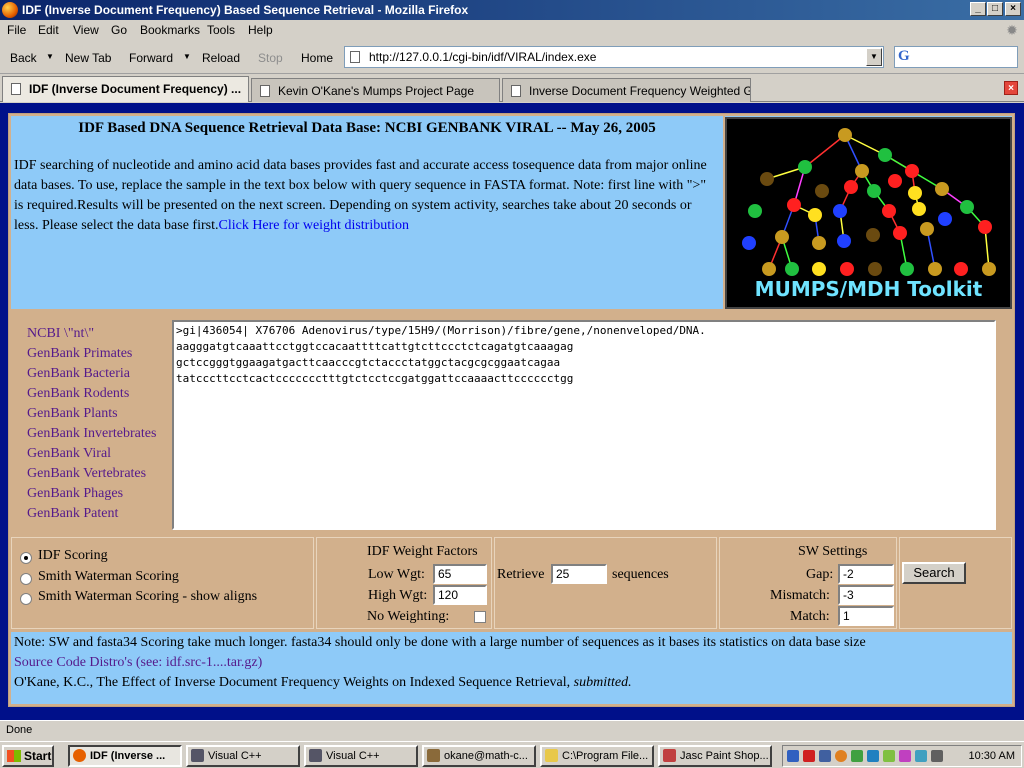 Image resolution: width=1024 pixels, height=768 pixels. Describe the element at coordinates (221, 30) in the screenshot. I see `menu-tools: Tools` at that location.